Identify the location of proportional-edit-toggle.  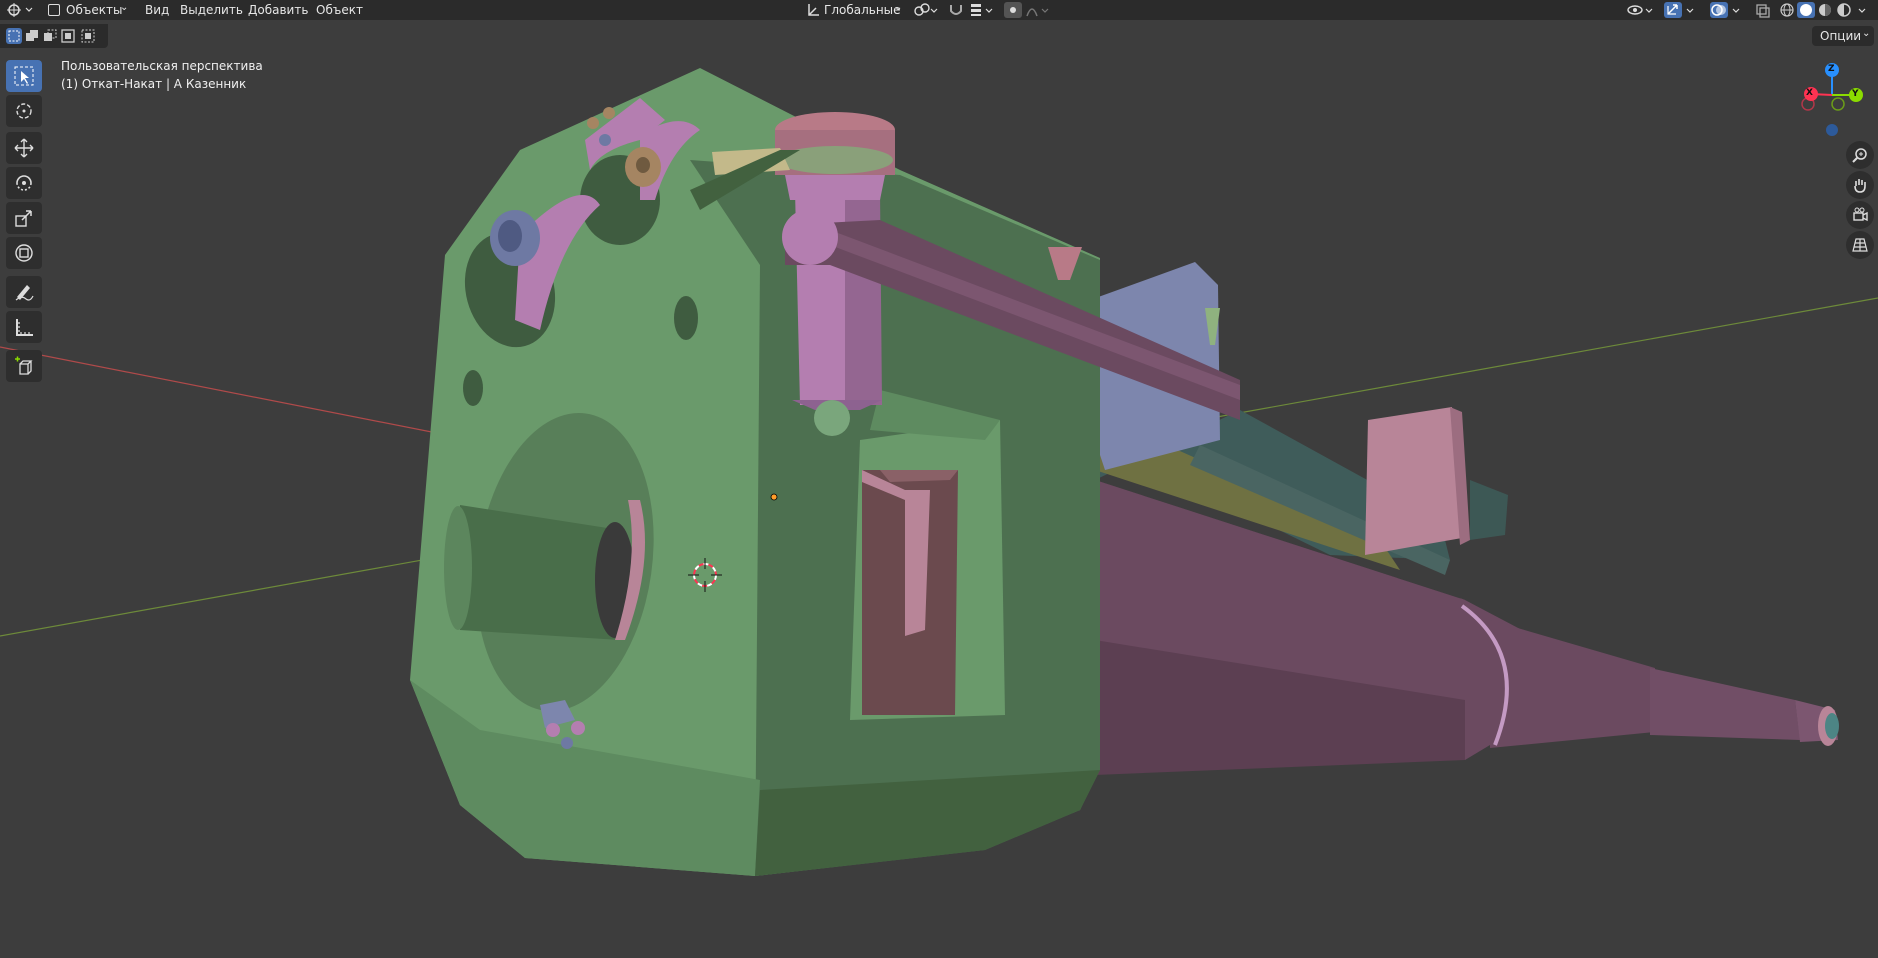
(1013, 10).